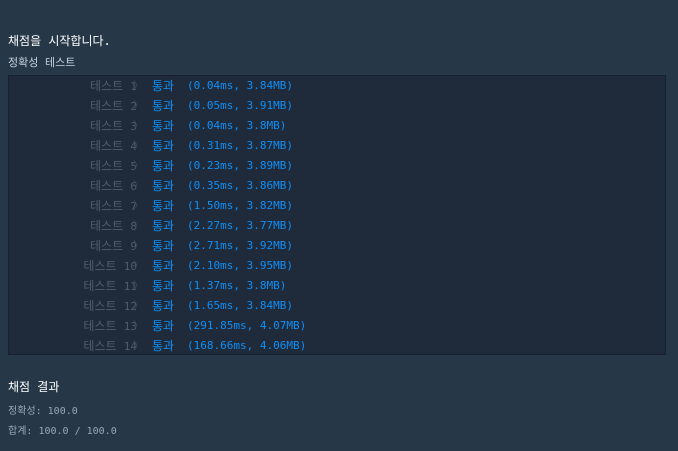 This screenshot has height=451, width=678. Describe the element at coordinates (337, 126) in the screenshot. I see `test-row: 테스트 3 〉 통과 (0.04ms, 3.8MB)` at that location.